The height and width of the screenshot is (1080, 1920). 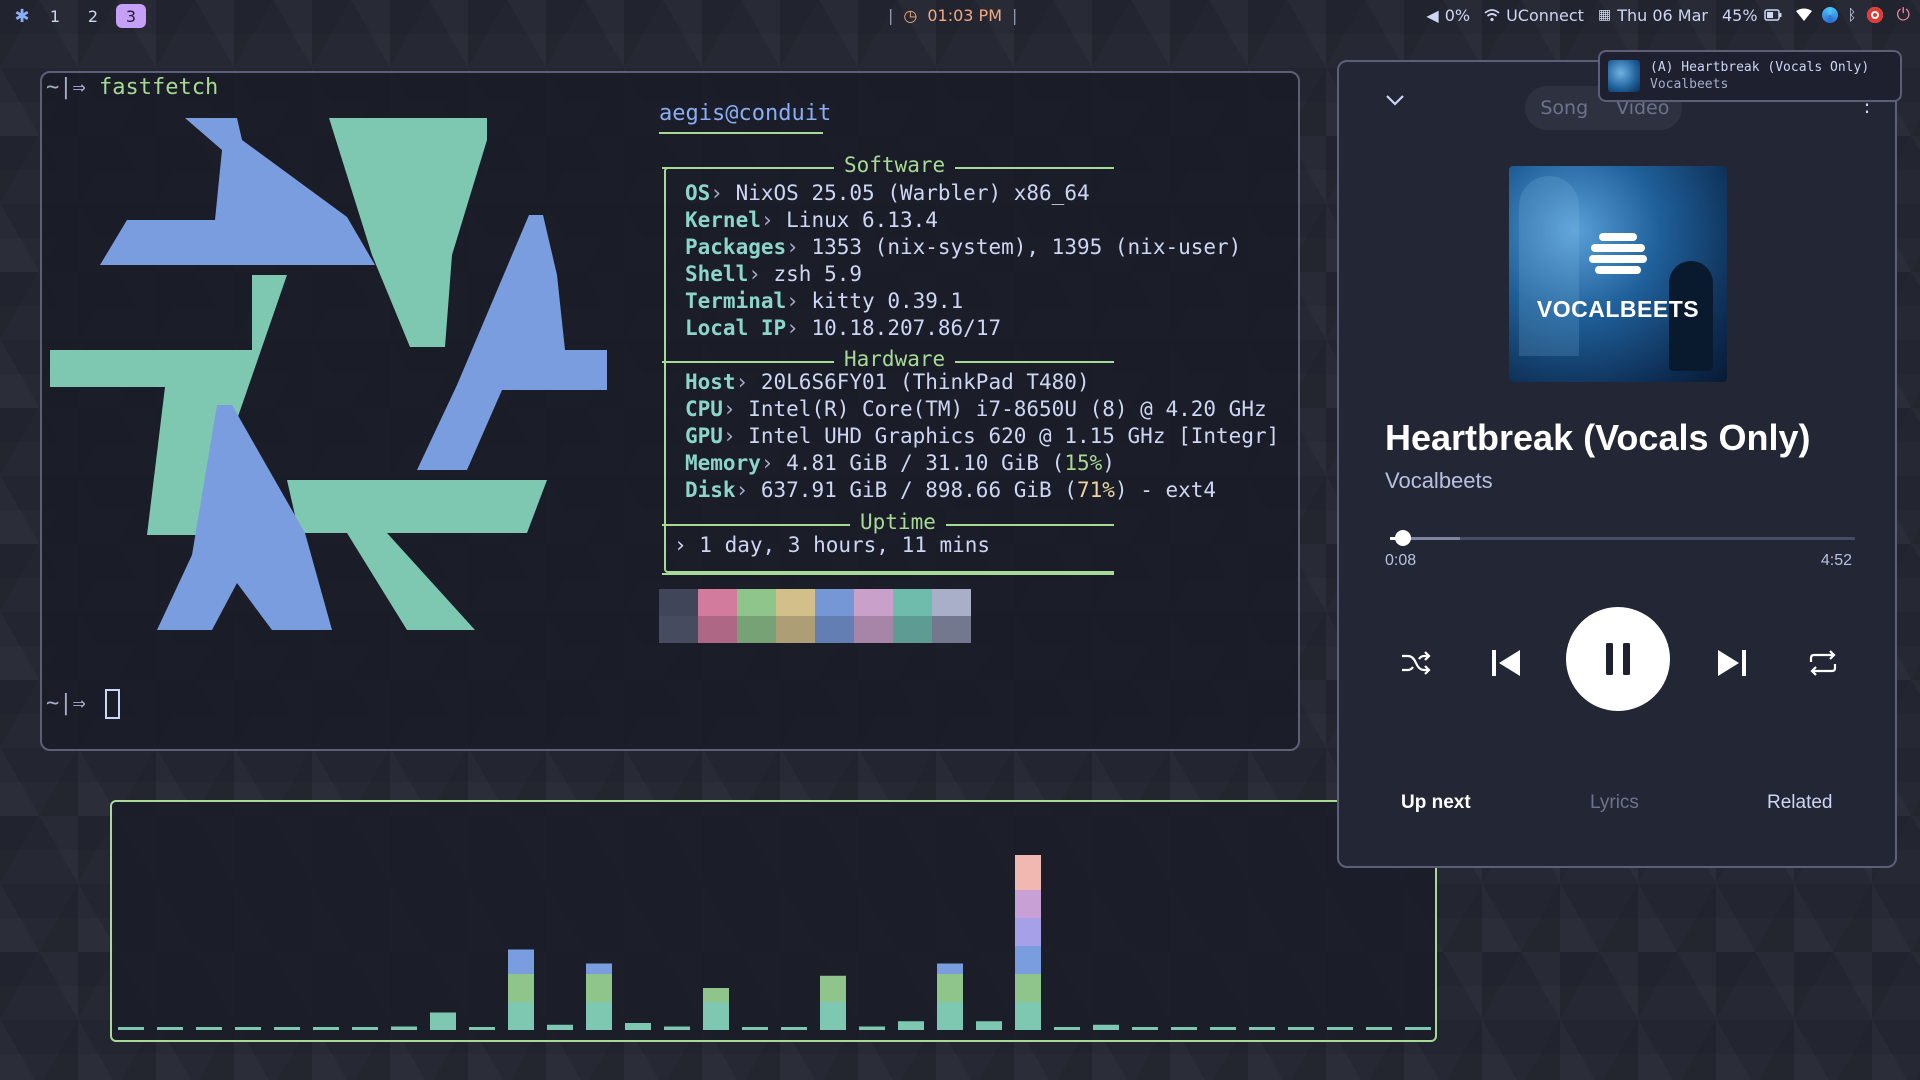 What do you see at coordinates (1564, 108) in the screenshot?
I see `tab-song: Song` at bounding box center [1564, 108].